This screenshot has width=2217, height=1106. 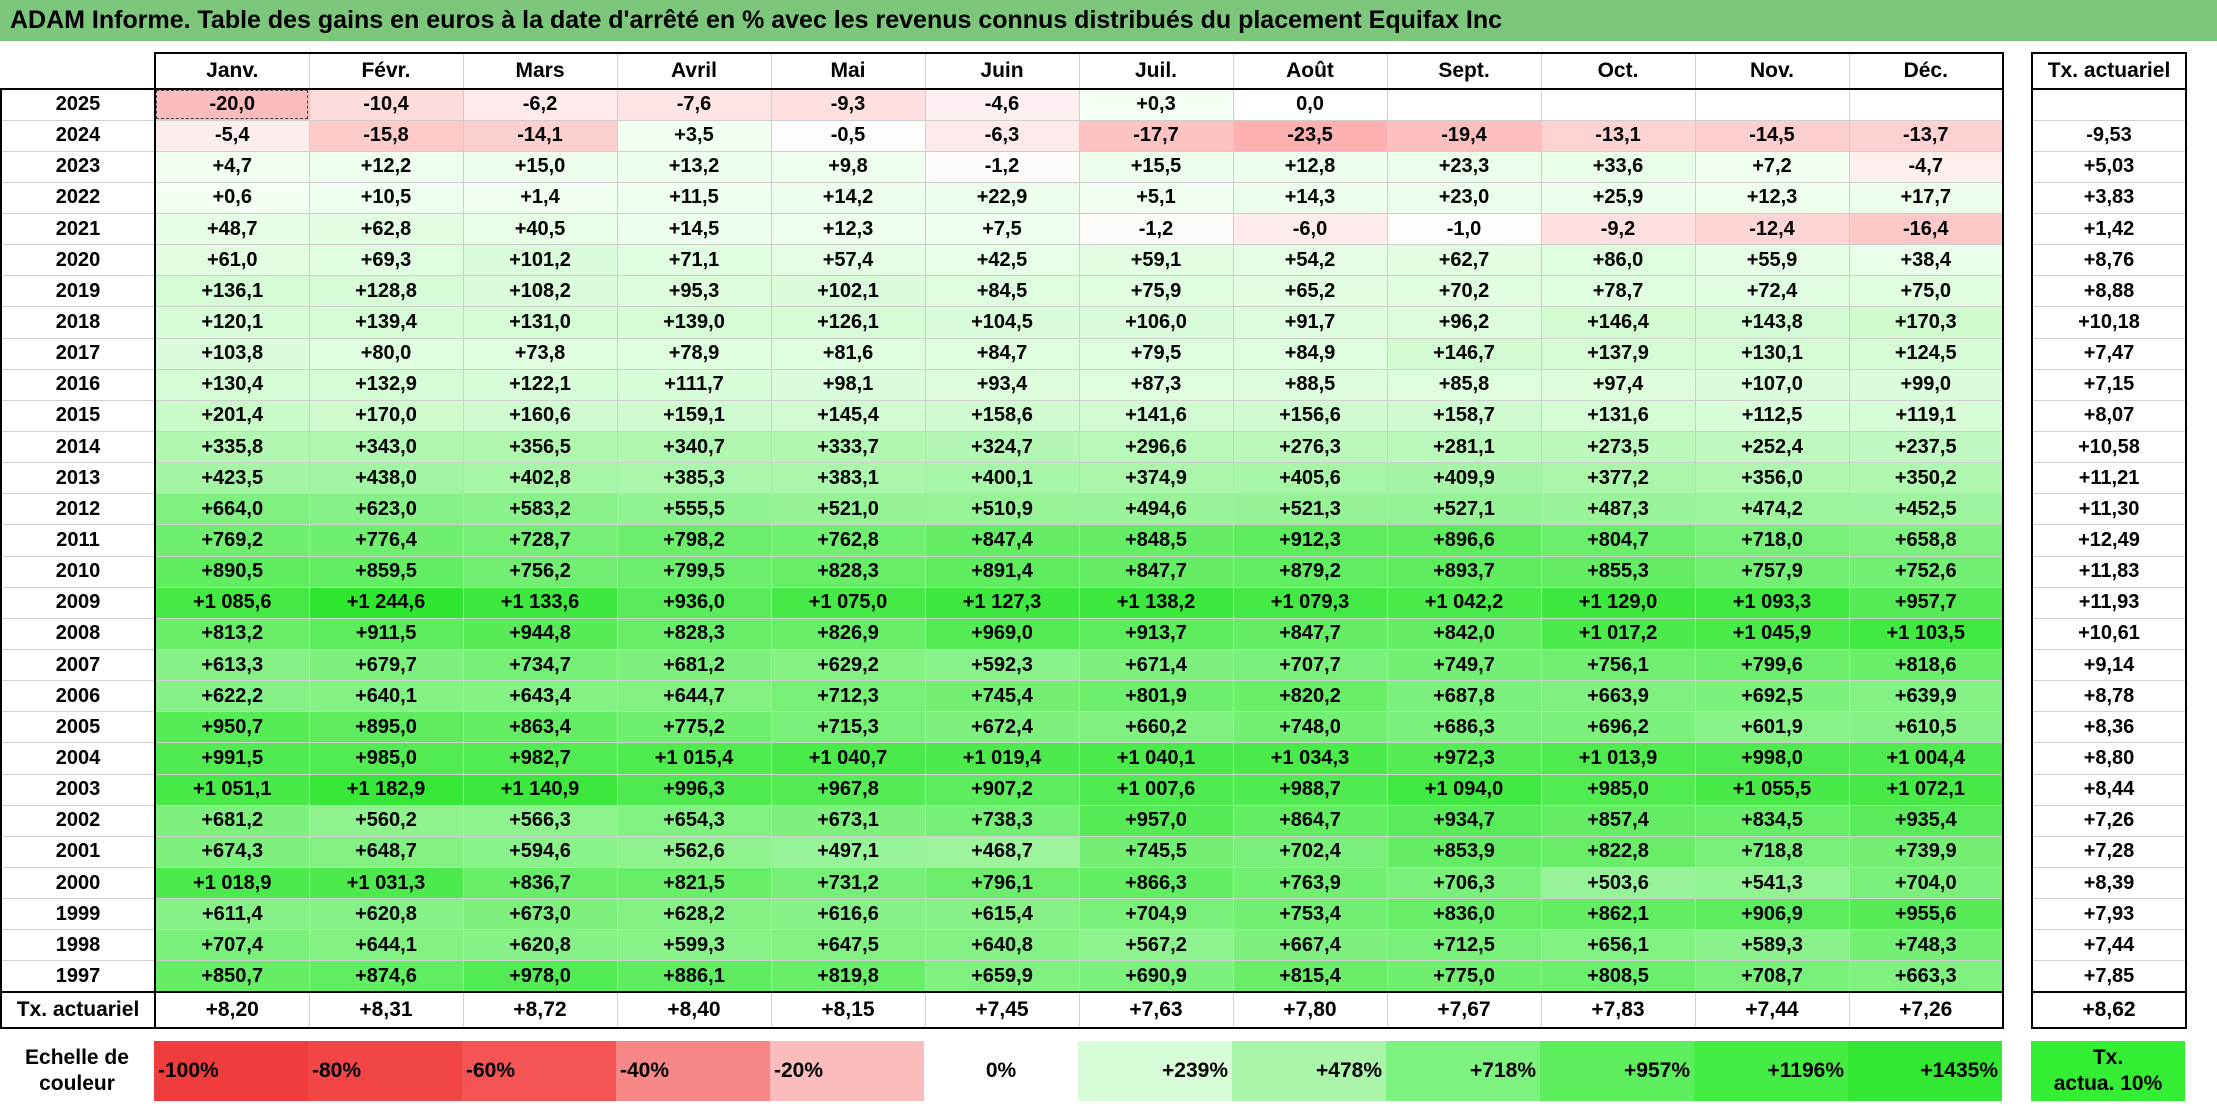 I want to click on value-cell: +170,0, so click(x=386, y=416).